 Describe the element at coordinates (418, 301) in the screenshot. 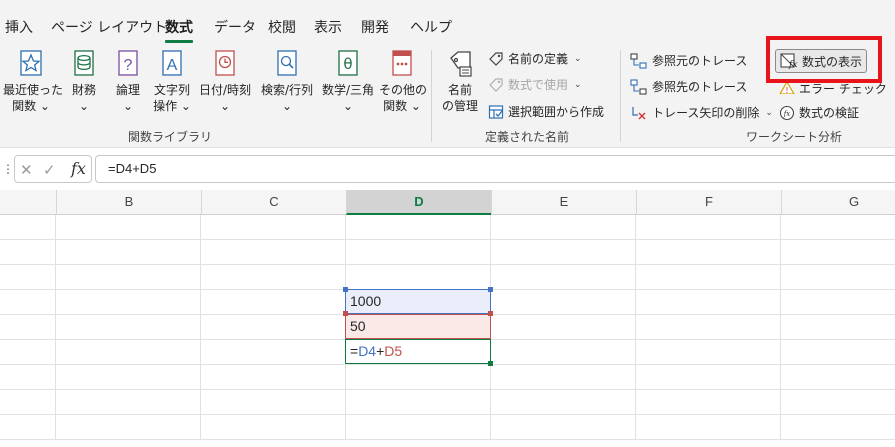

I see `cell-d4: 1000` at that location.